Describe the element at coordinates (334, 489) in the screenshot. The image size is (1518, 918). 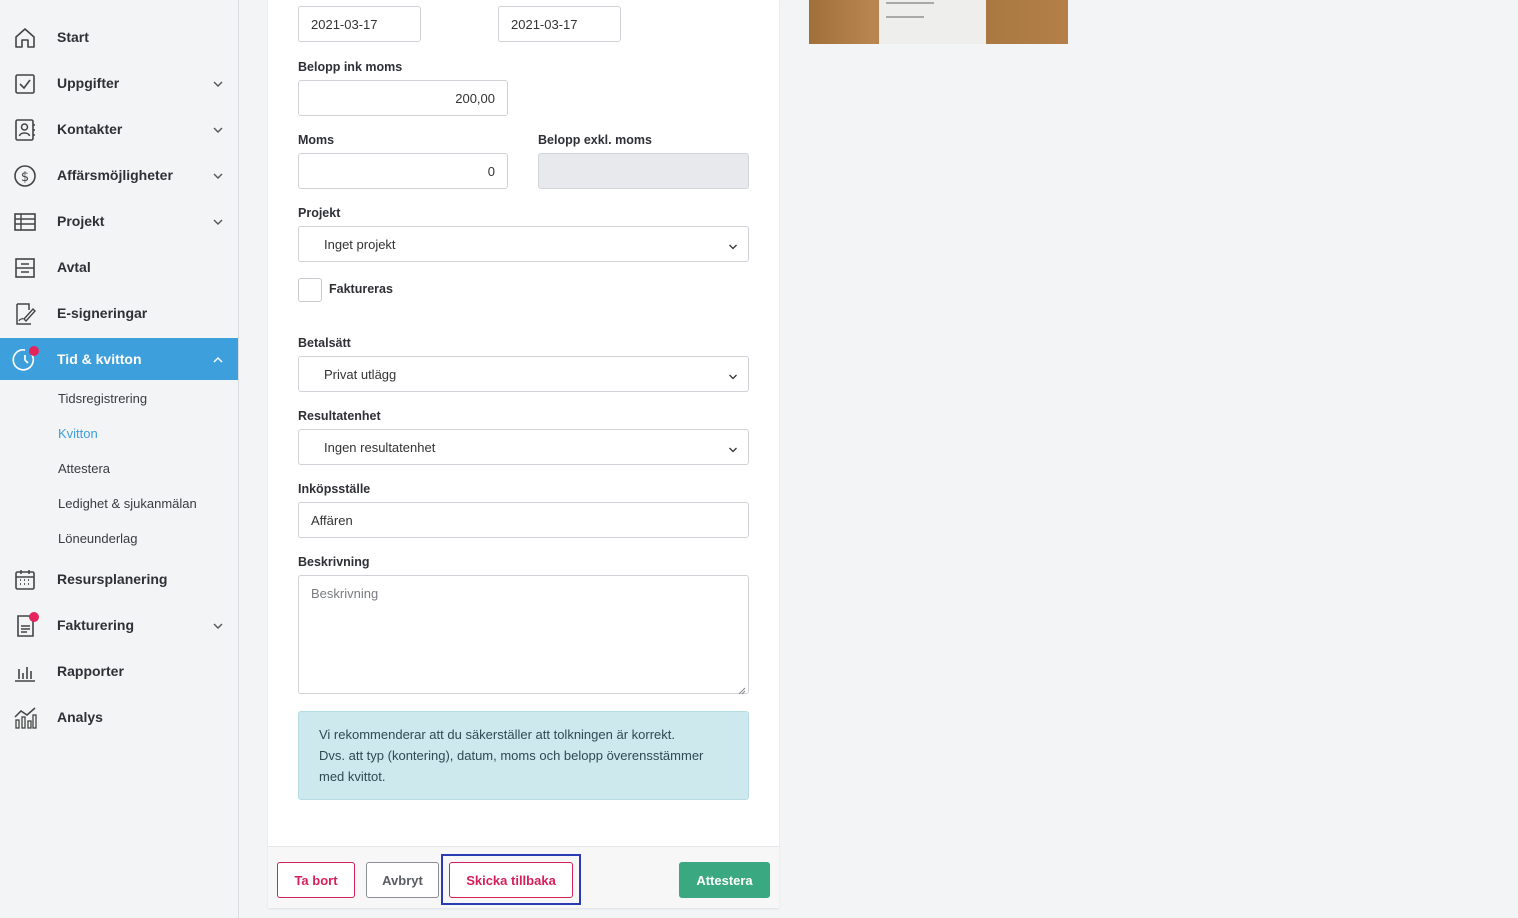
I see `purchase-place-label: Inköpsställe` at that location.